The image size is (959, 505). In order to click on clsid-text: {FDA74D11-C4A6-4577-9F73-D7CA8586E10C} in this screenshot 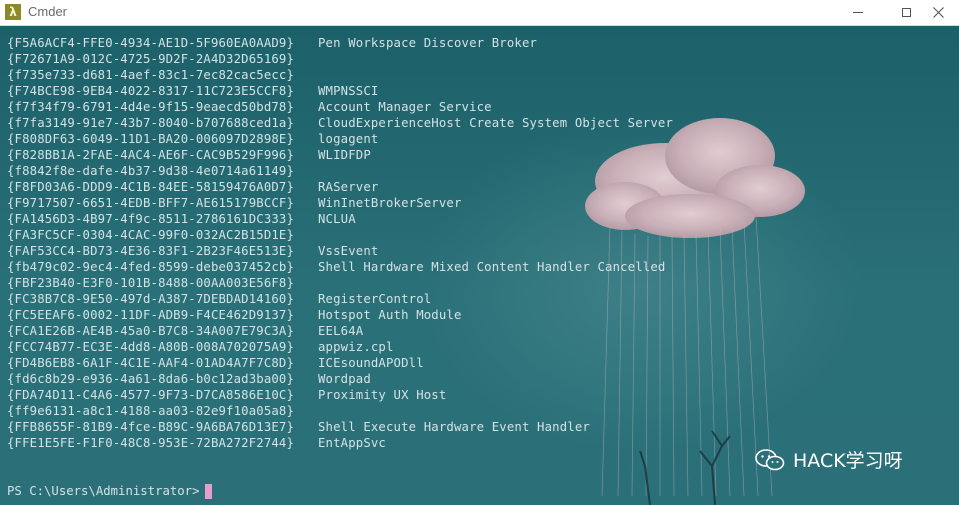, I will do `click(151, 395)`.